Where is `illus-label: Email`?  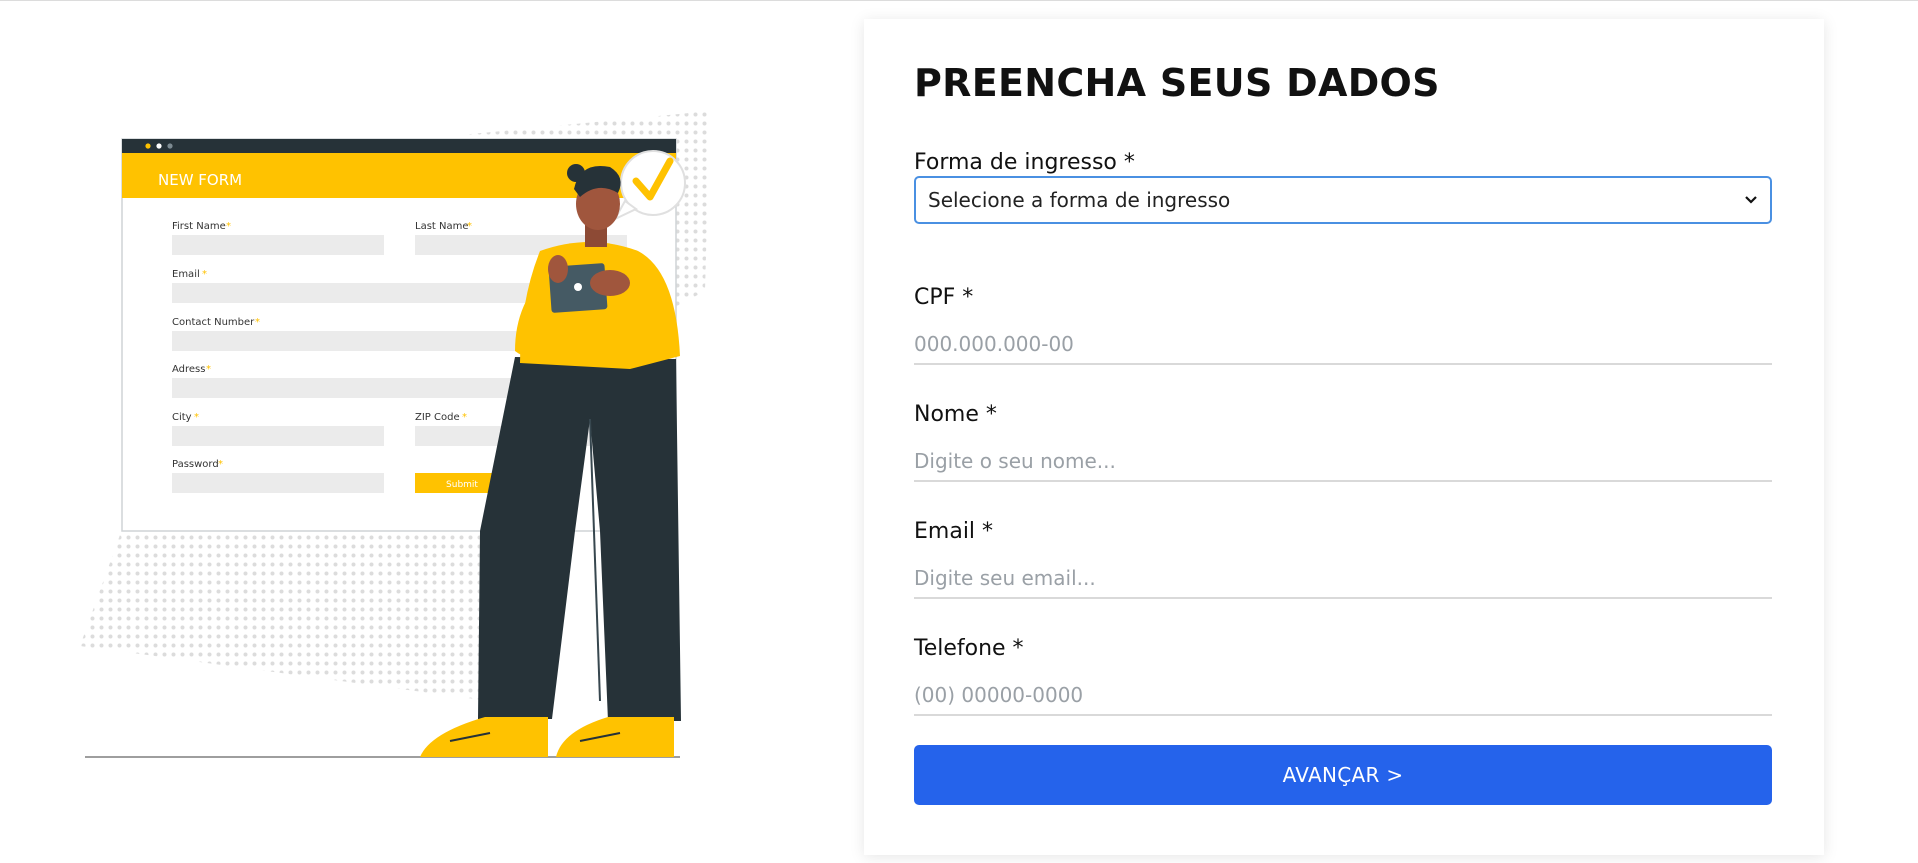
illus-label: Email is located at coordinates (186, 274).